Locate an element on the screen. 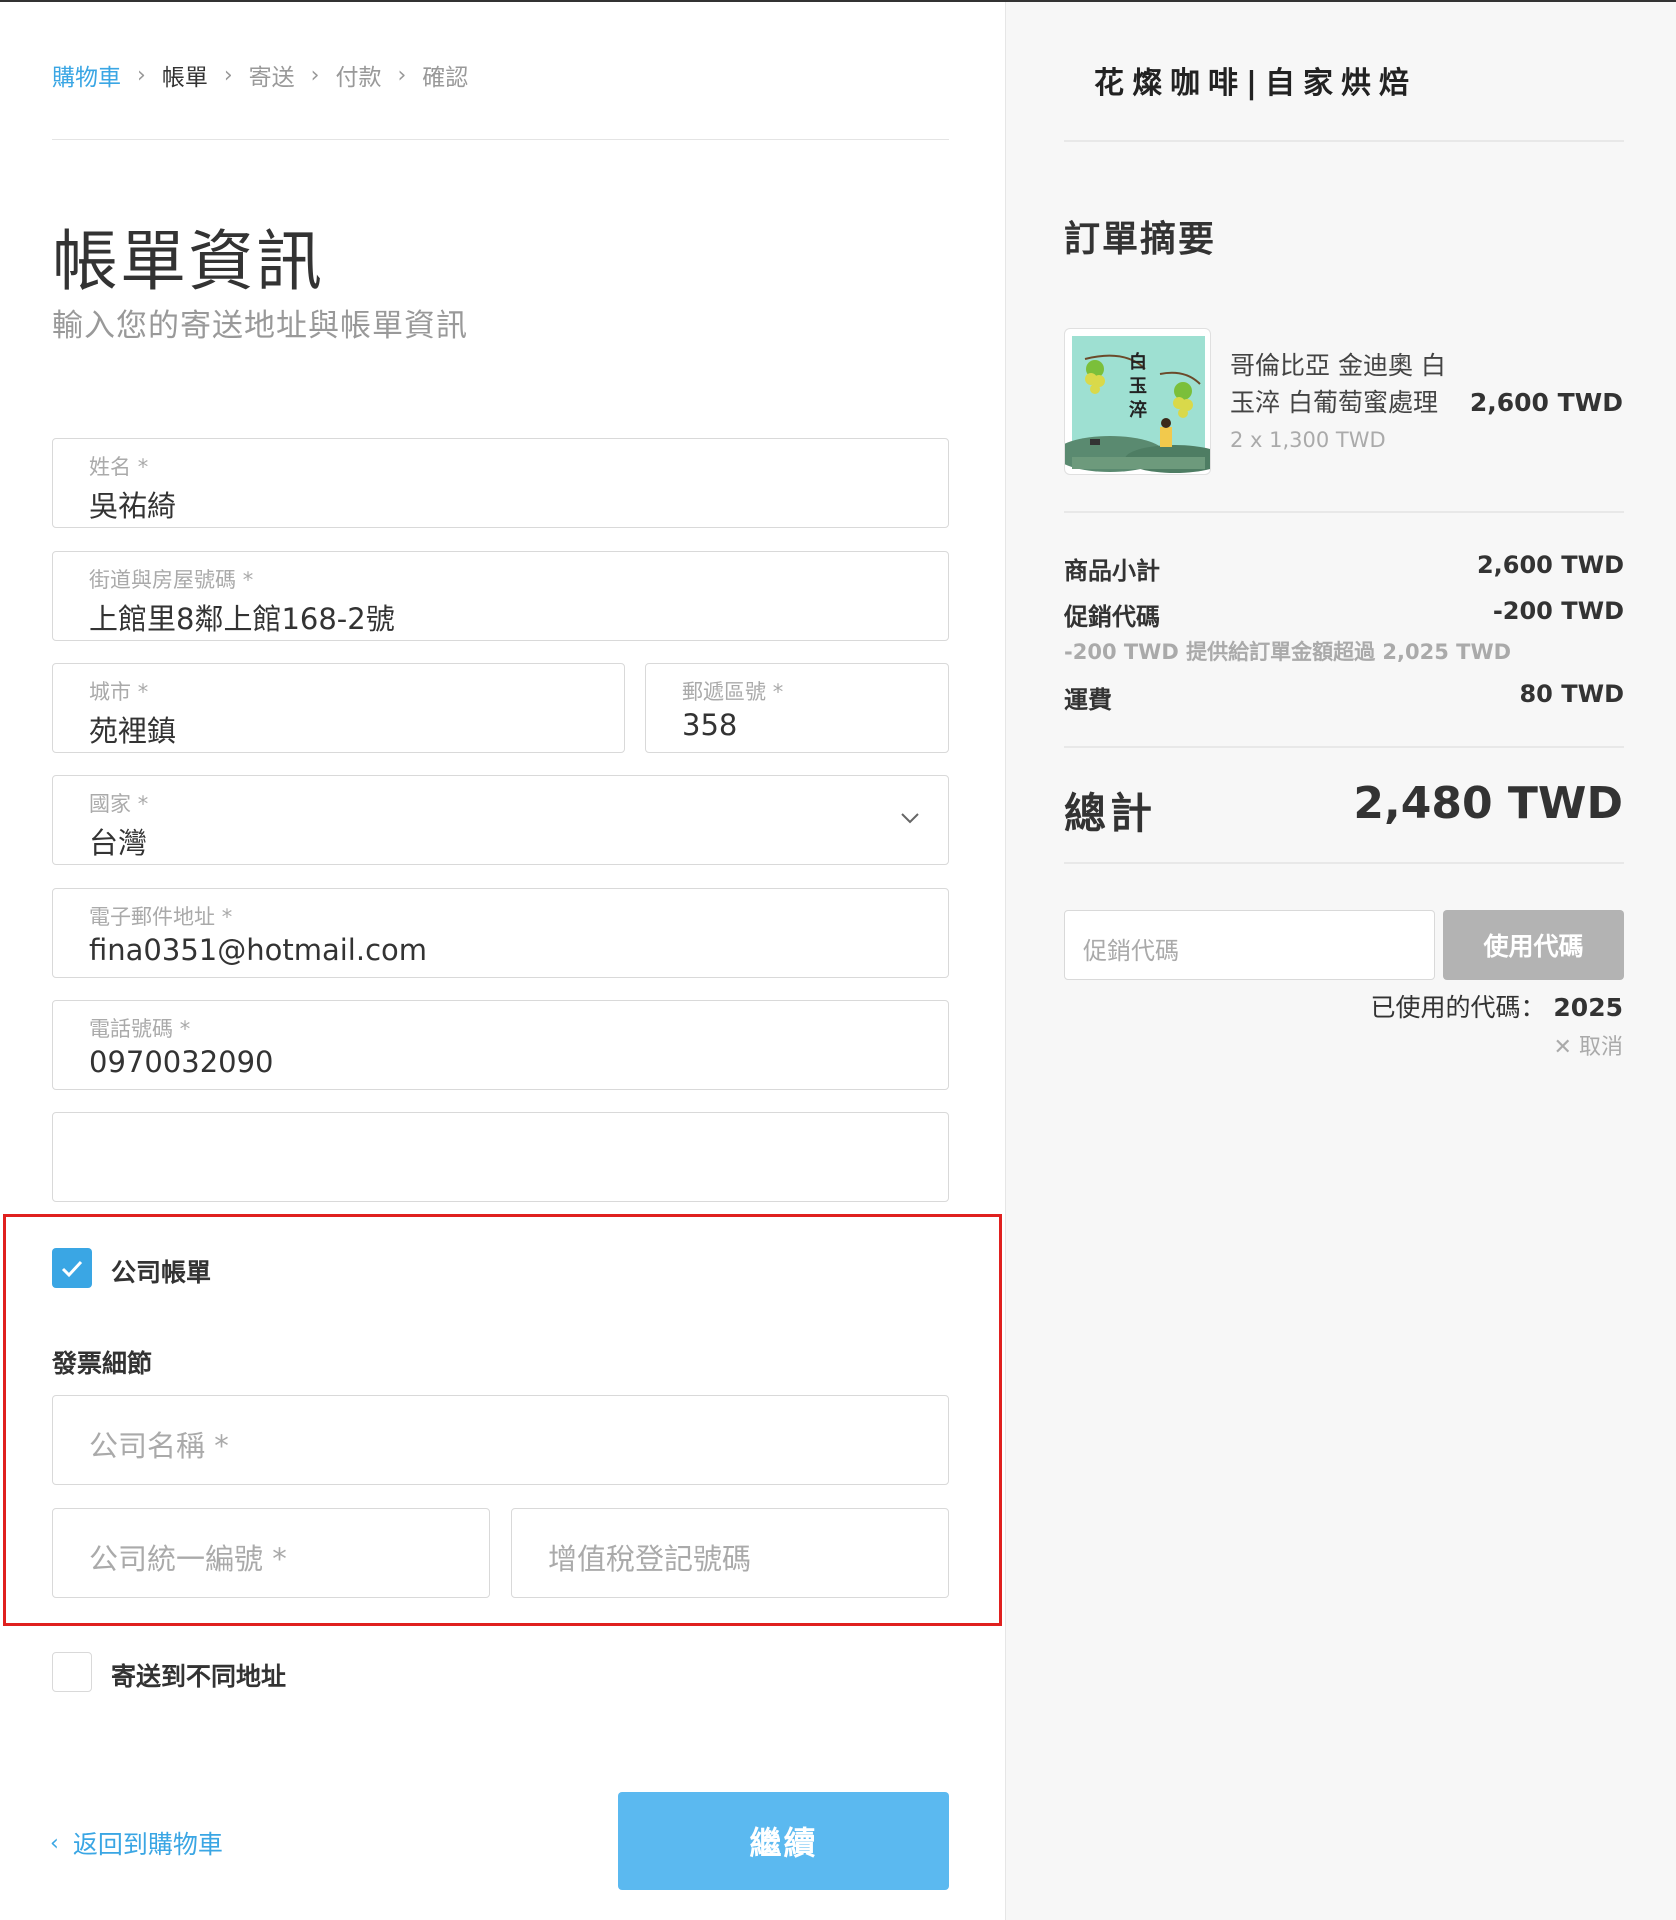  street-value: 上館里8鄰上館168-2號 is located at coordinates (242, 619).